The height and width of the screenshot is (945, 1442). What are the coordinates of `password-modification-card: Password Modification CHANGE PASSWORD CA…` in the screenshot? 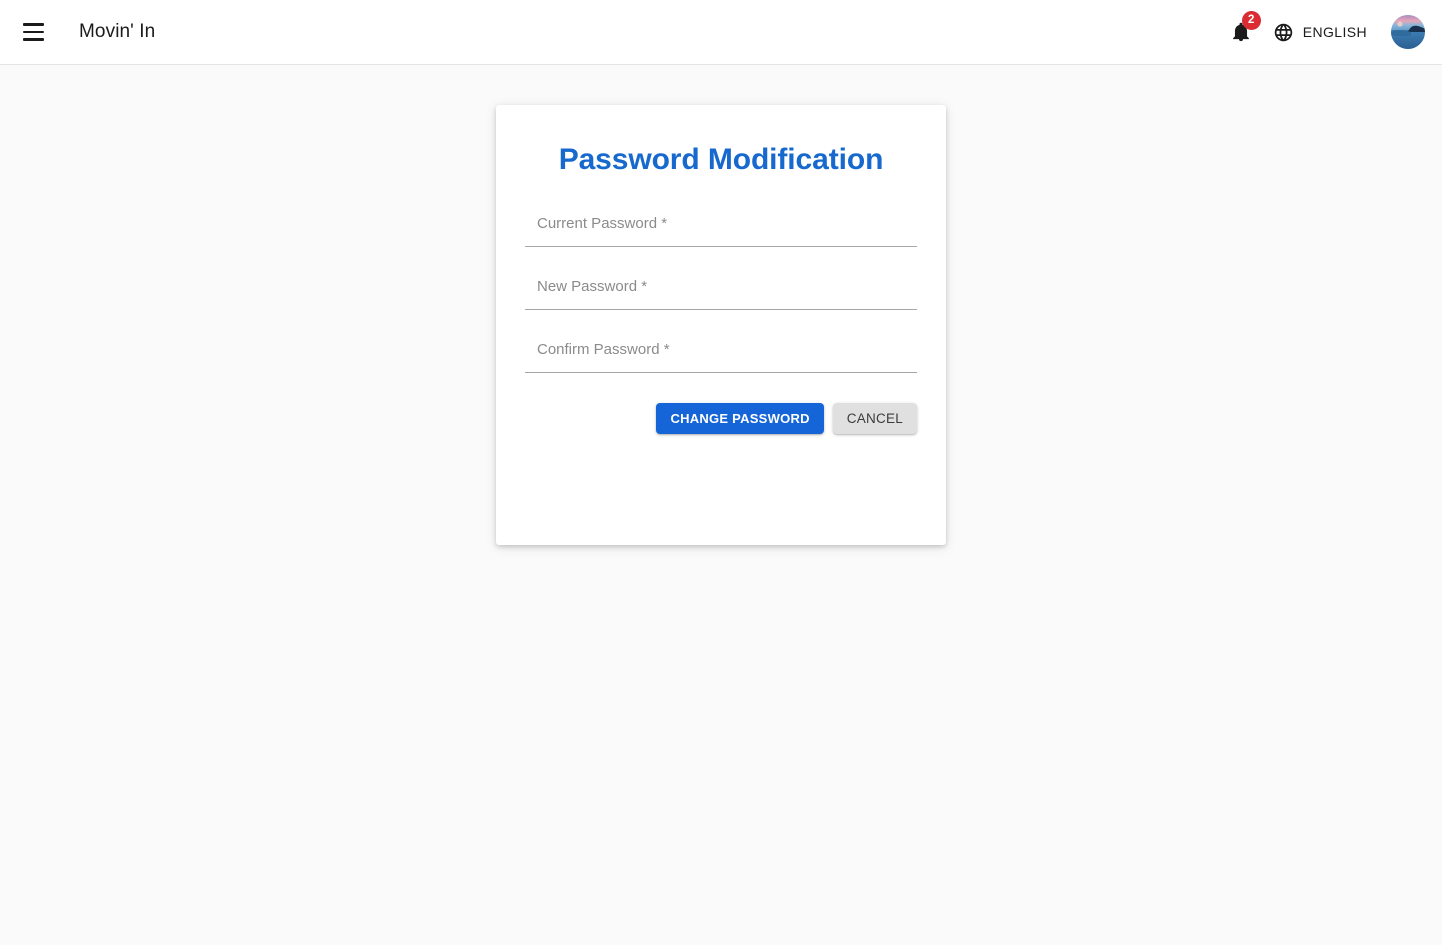 It's located at (721, 325).